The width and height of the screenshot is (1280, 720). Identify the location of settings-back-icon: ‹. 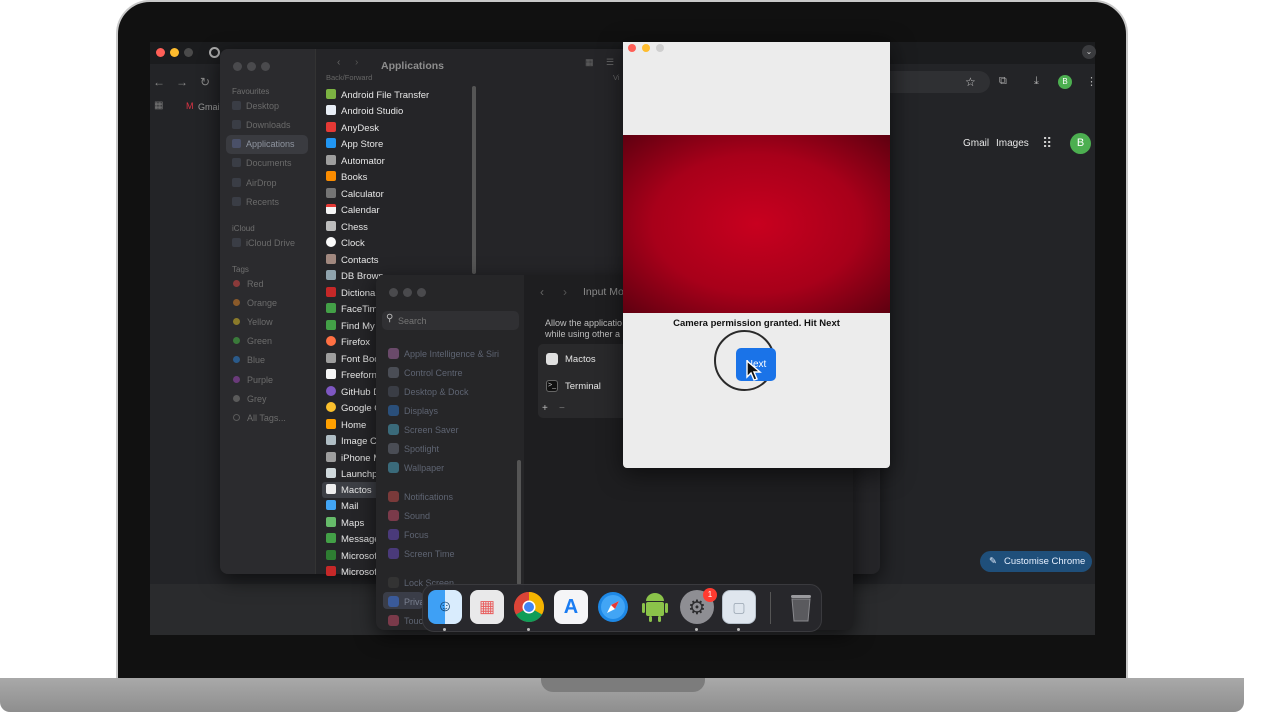
(542, 292).